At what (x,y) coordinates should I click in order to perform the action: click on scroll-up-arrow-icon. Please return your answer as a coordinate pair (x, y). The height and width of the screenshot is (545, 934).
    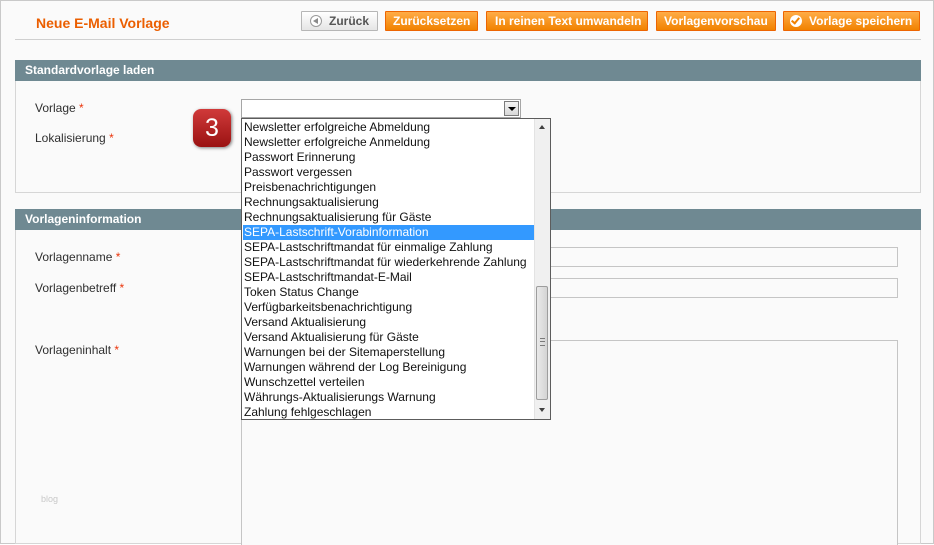
    Looking at the image, I should click on (542, 127).